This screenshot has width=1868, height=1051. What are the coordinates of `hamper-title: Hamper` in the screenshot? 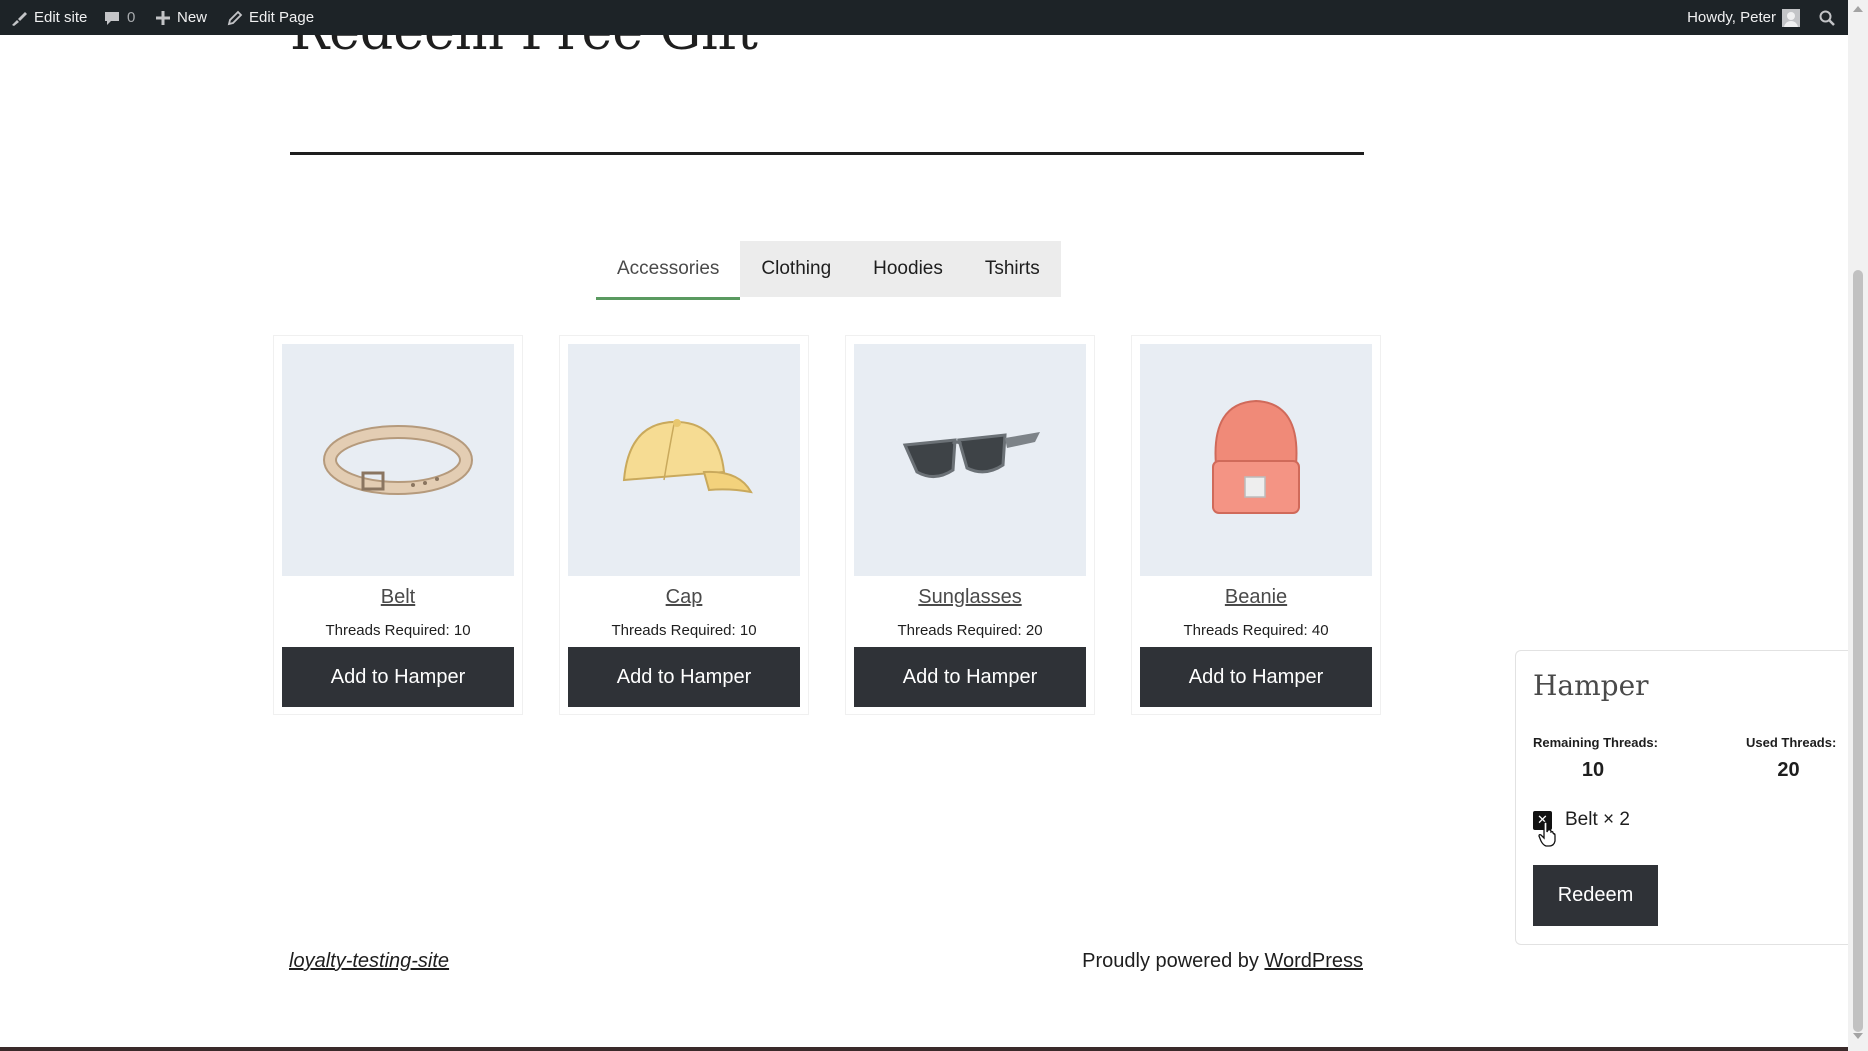 It's located at (1591, 685).